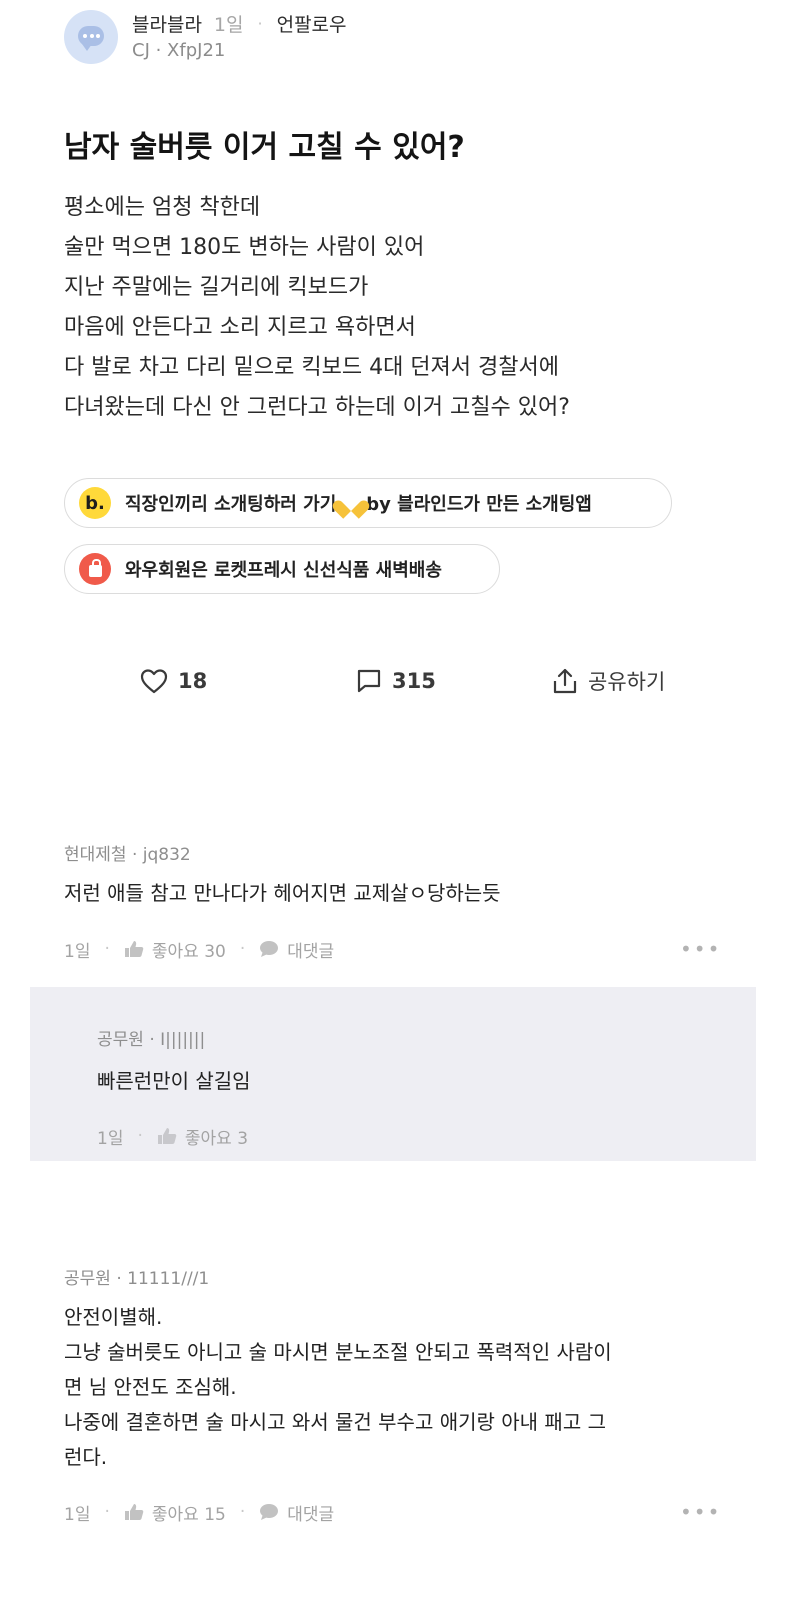  I want to click on reply-like-count: 좋아요 3, so click(216, 1138).